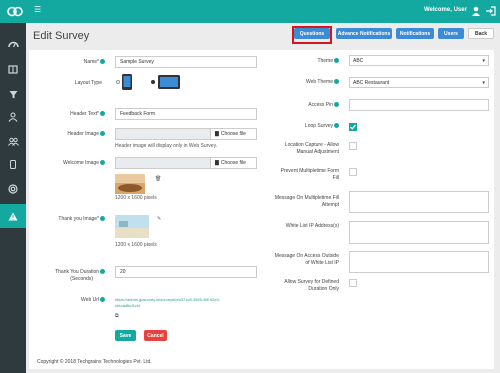 This screenshot has height=373, width=500. I want to click on sidebar-item-mobile, so click(13, 164).